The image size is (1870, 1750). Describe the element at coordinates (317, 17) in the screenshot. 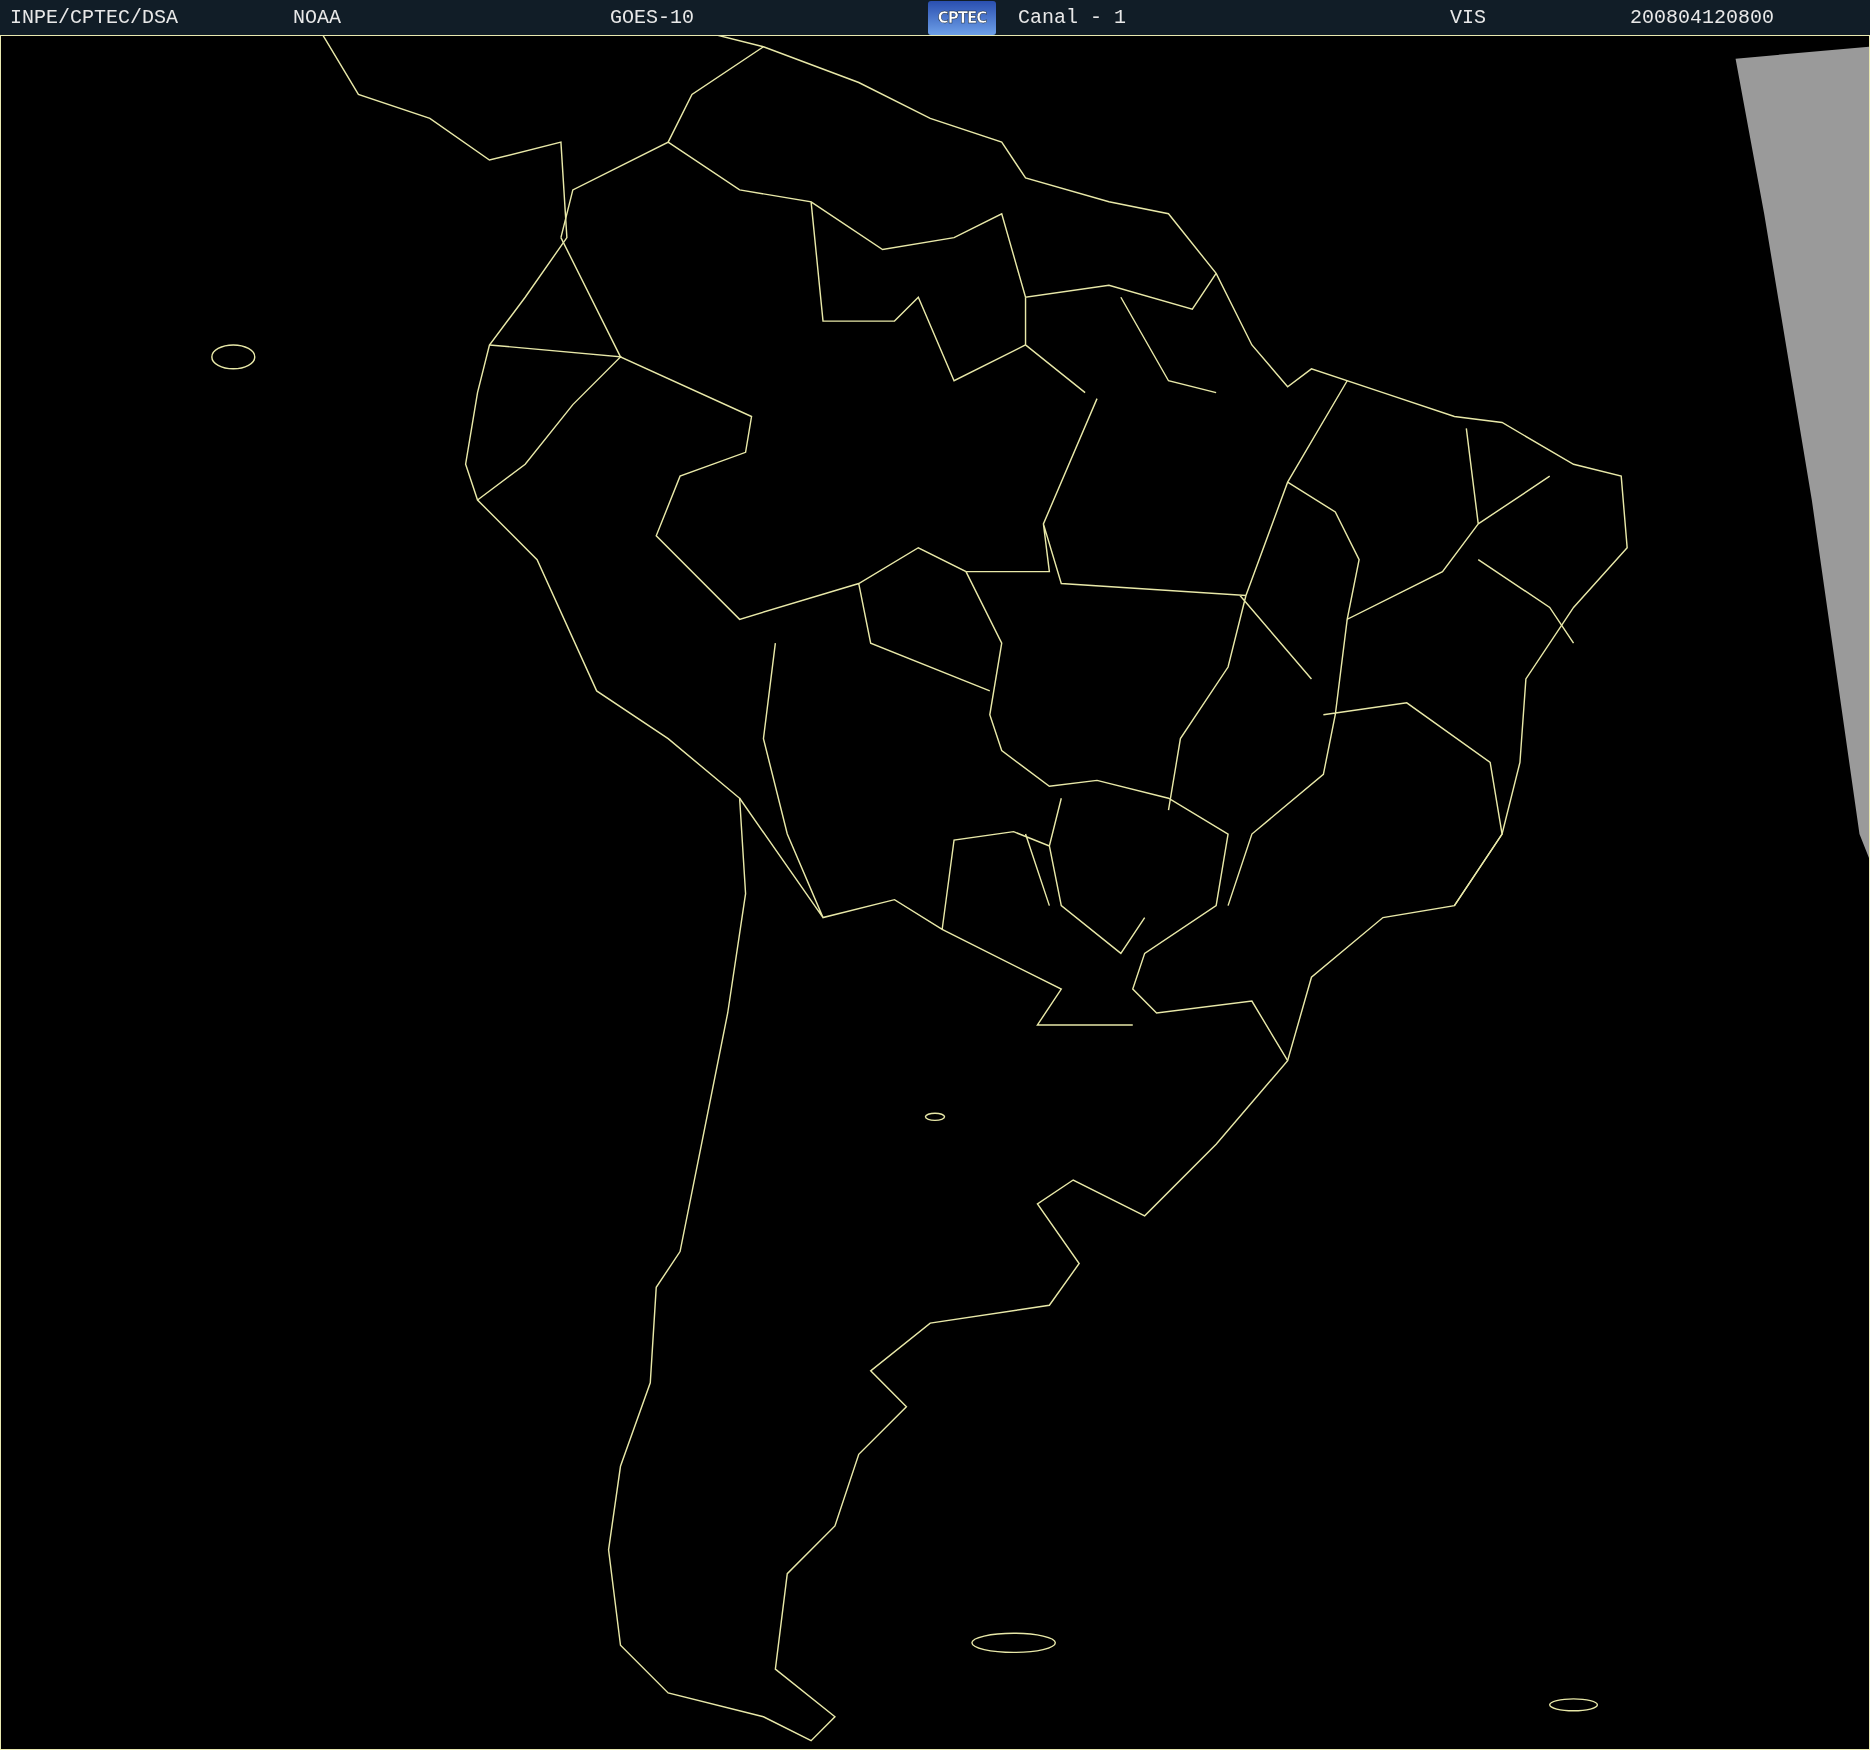

I see `header-label: NOAA` at that location.